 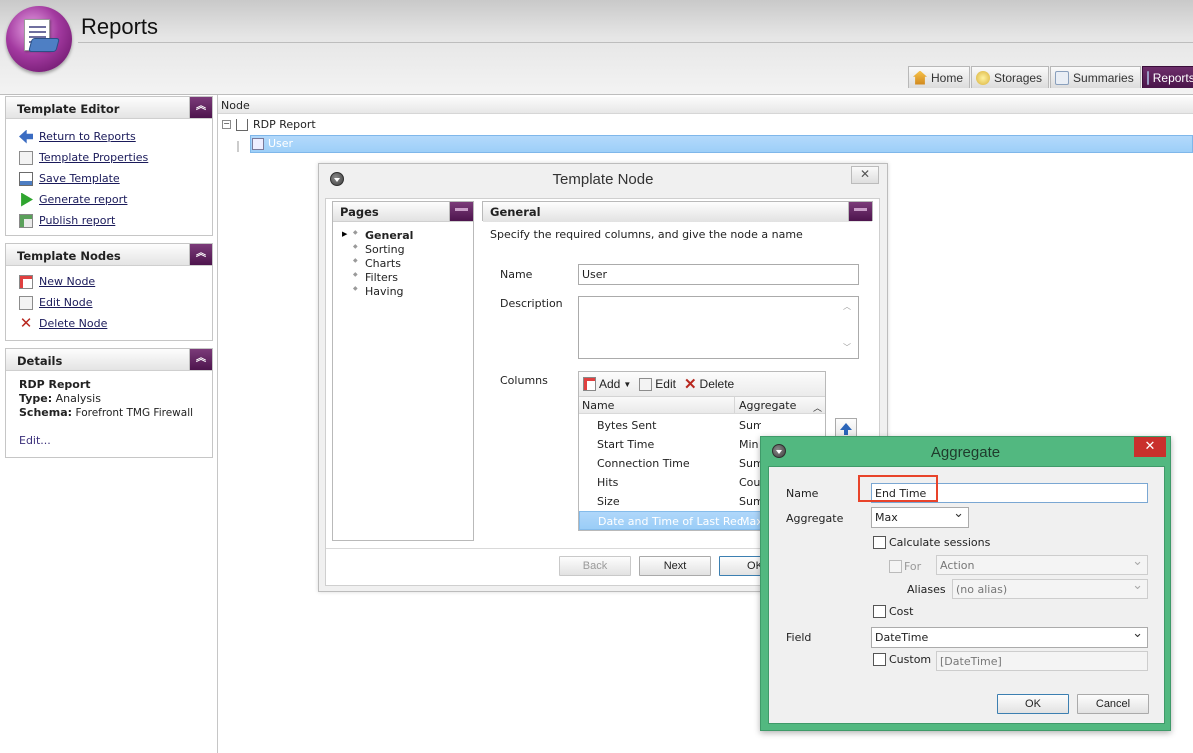 What do you see at coordinates (26, 157) in the screenshot?
I see `properties-icon` at bounding box center [26, 157].